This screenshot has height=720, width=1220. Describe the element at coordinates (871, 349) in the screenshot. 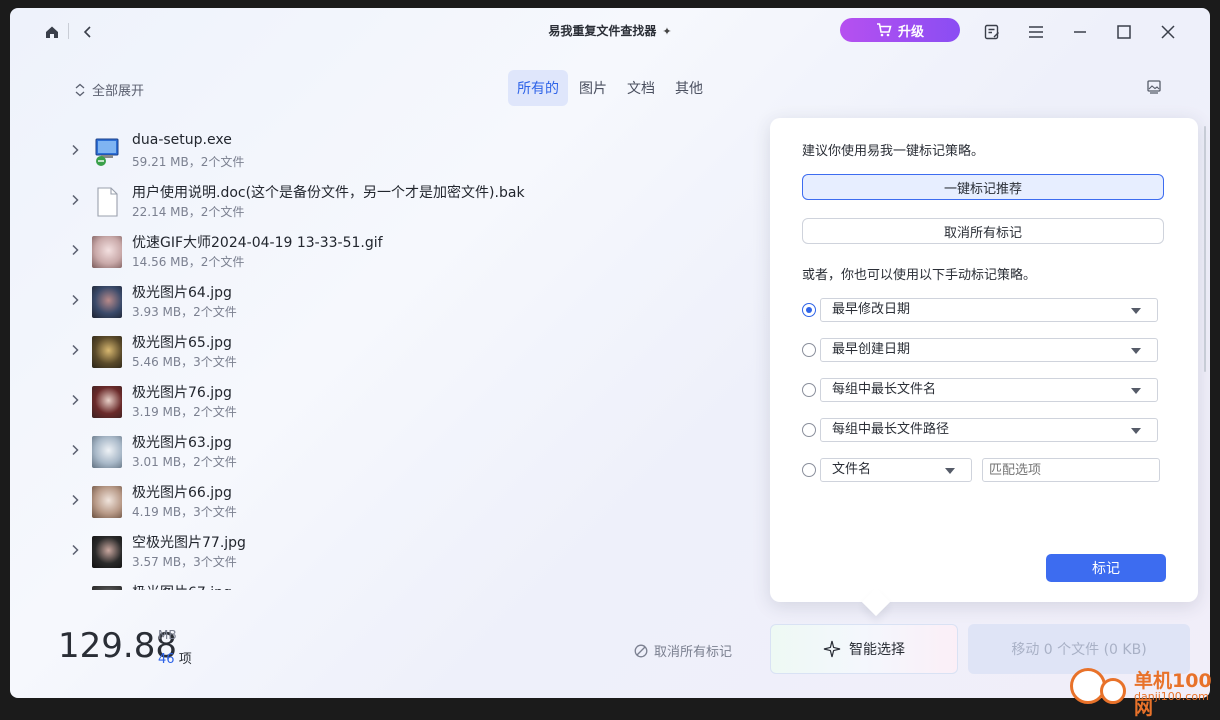

I see `strategy-label: 最早创建日期` at that location.